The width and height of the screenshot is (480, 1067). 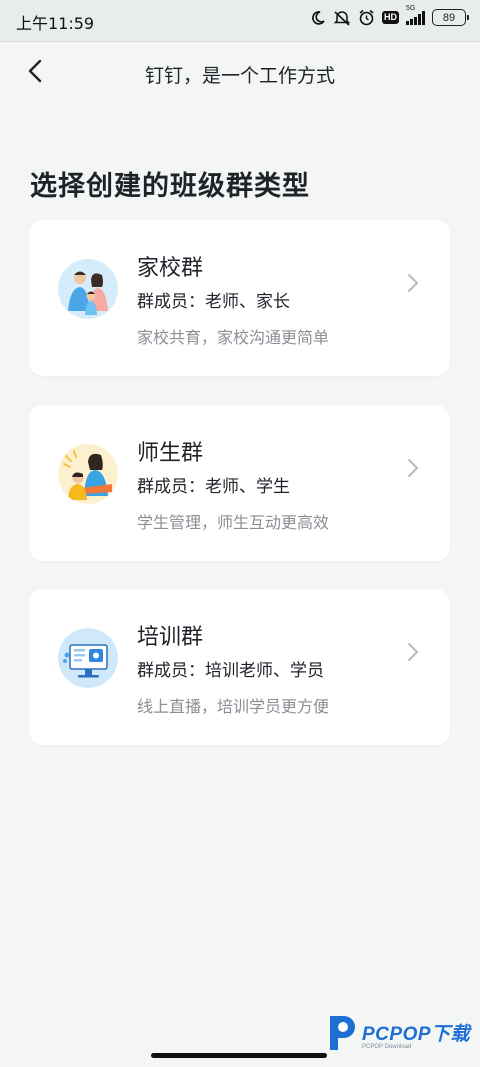 I want to click on group-type-card-home-school: 家校群 群成员：老师、家长 家校共育，家校沟通更简单, so click(x=239, y=298).